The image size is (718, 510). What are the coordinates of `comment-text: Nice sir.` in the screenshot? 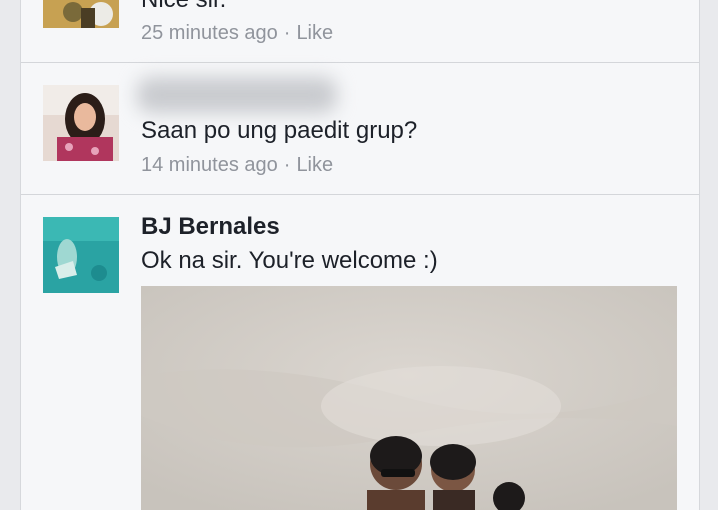 It's located at (183, 7).